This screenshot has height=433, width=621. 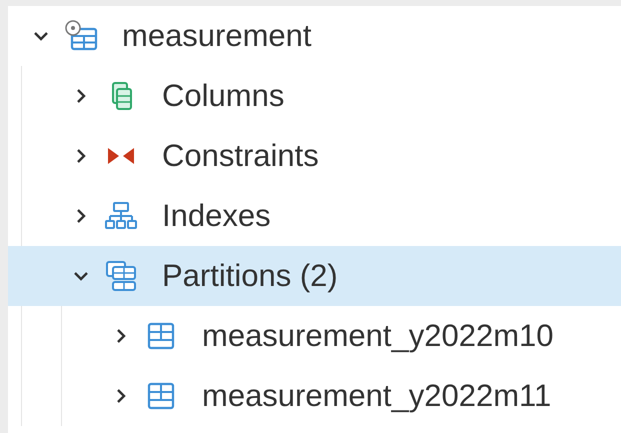 I want to click on tree-item-label: measurement_y2022m10, so click(x=378, y=335).